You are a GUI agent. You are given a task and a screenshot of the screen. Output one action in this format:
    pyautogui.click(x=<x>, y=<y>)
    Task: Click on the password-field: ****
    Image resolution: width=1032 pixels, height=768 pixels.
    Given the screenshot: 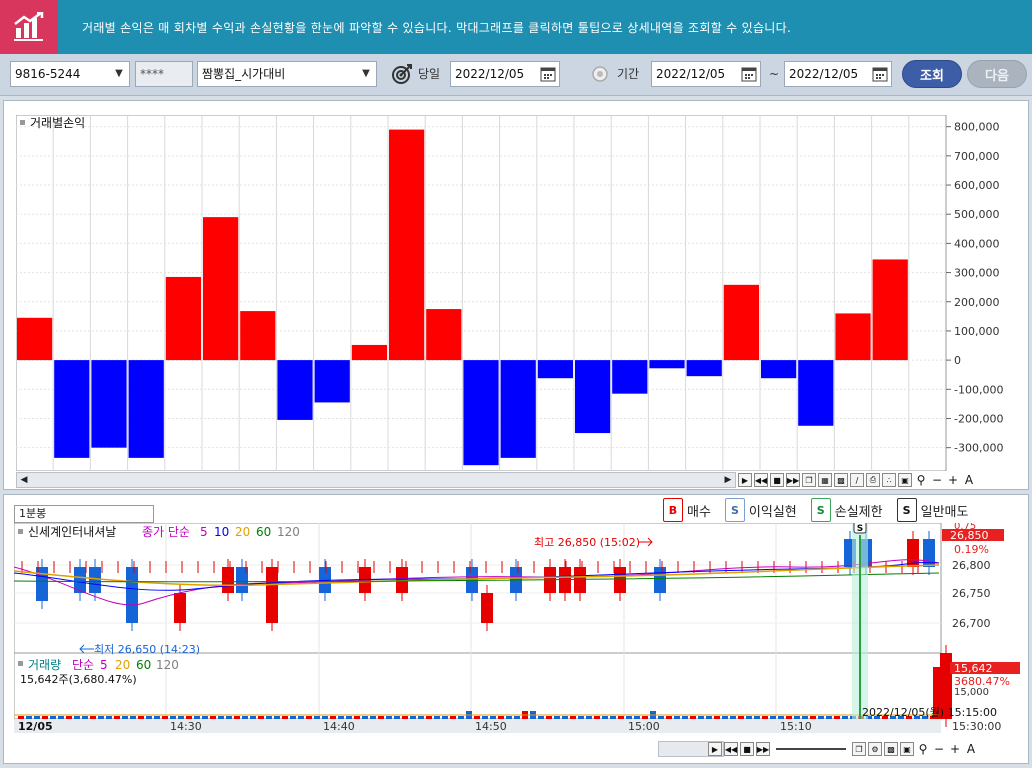 What is the action you would take?
    pyautogui.click(x=164, y=74)
    